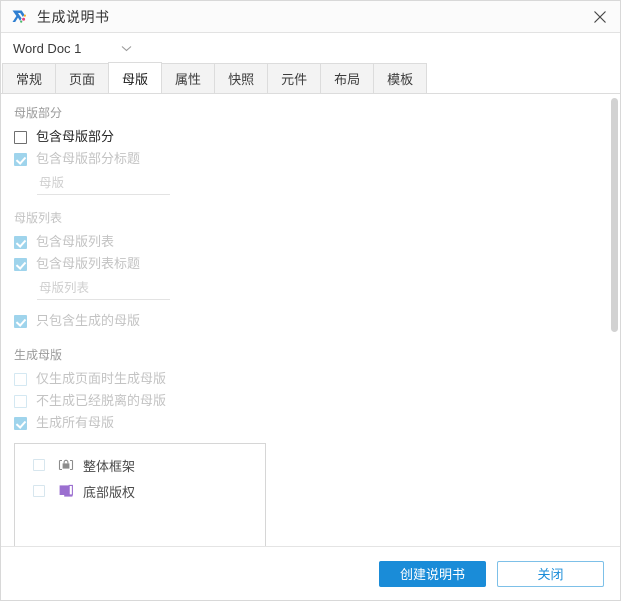 The width and height of the screenshot is (621, 601). I want to click on tab-label: 常规, so click(29, 79).